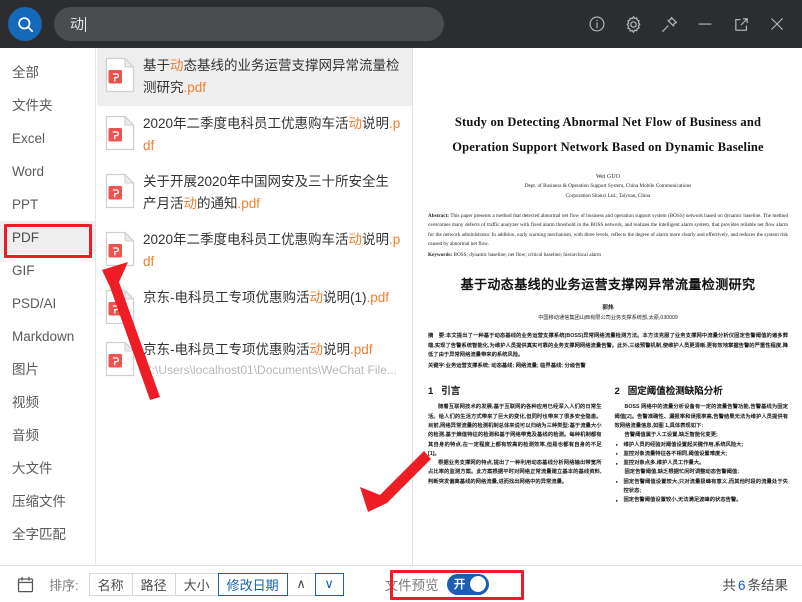 This screenshot has width=802, height=602. Describe the element at coordinates (47, 402) in the screenshot. I see `sidebar-item-视频: 视频` at that location.